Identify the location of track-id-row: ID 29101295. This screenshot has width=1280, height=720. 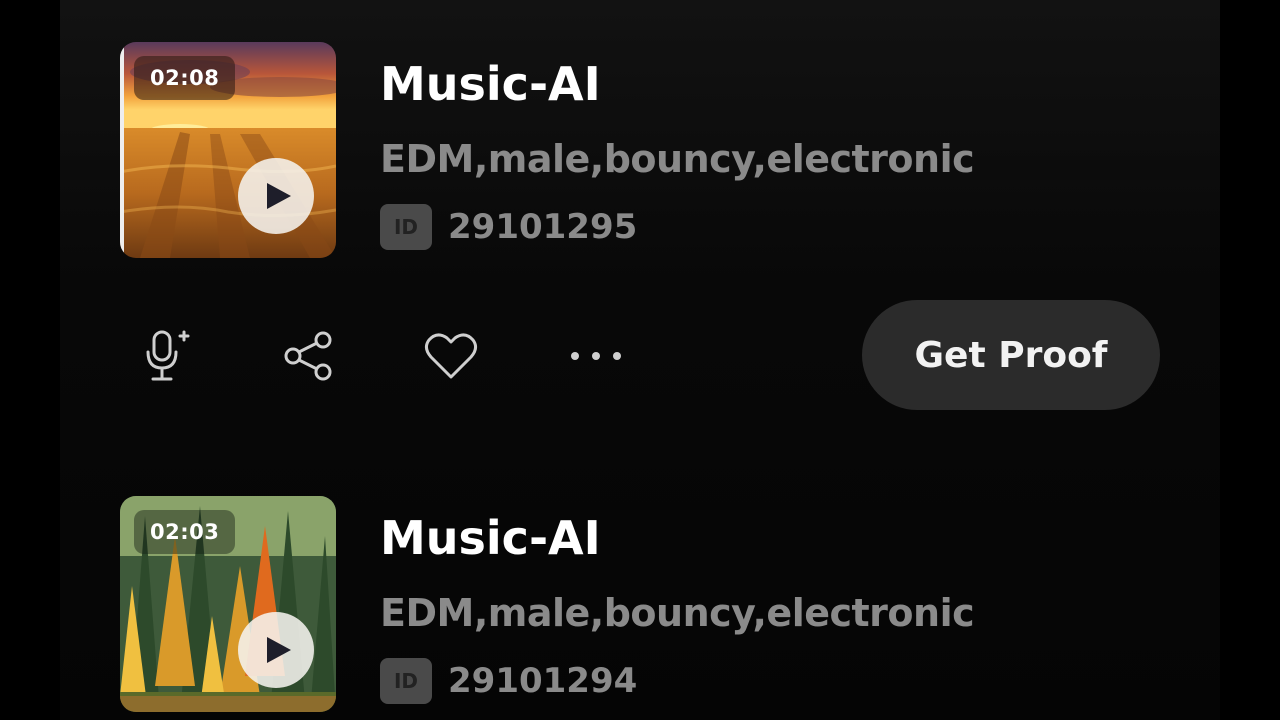
(508, 227).